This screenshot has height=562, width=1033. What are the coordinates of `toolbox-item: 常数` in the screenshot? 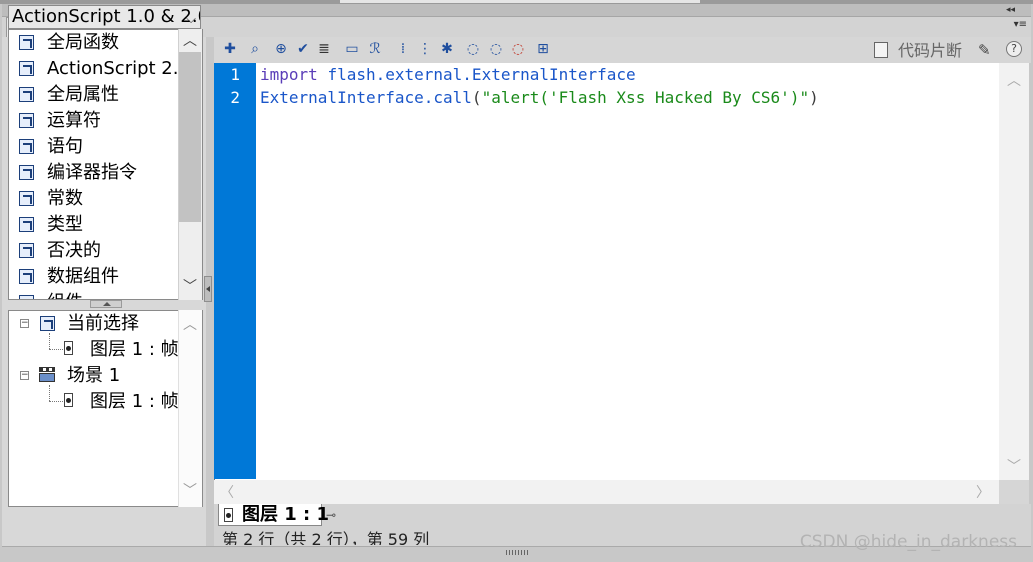 It's located at (94, 199).